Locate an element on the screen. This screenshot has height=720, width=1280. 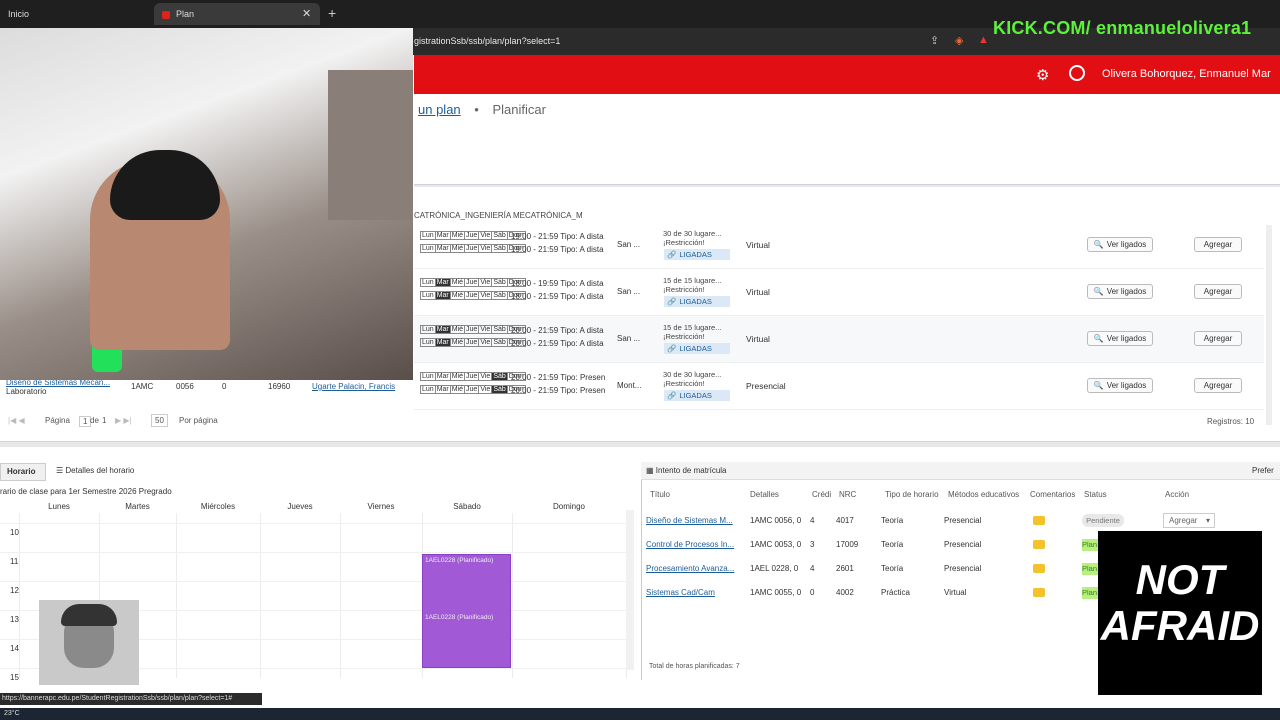
tab-detalles-horario: ☰ Detalles del horario is located at coordinates (95, 470).